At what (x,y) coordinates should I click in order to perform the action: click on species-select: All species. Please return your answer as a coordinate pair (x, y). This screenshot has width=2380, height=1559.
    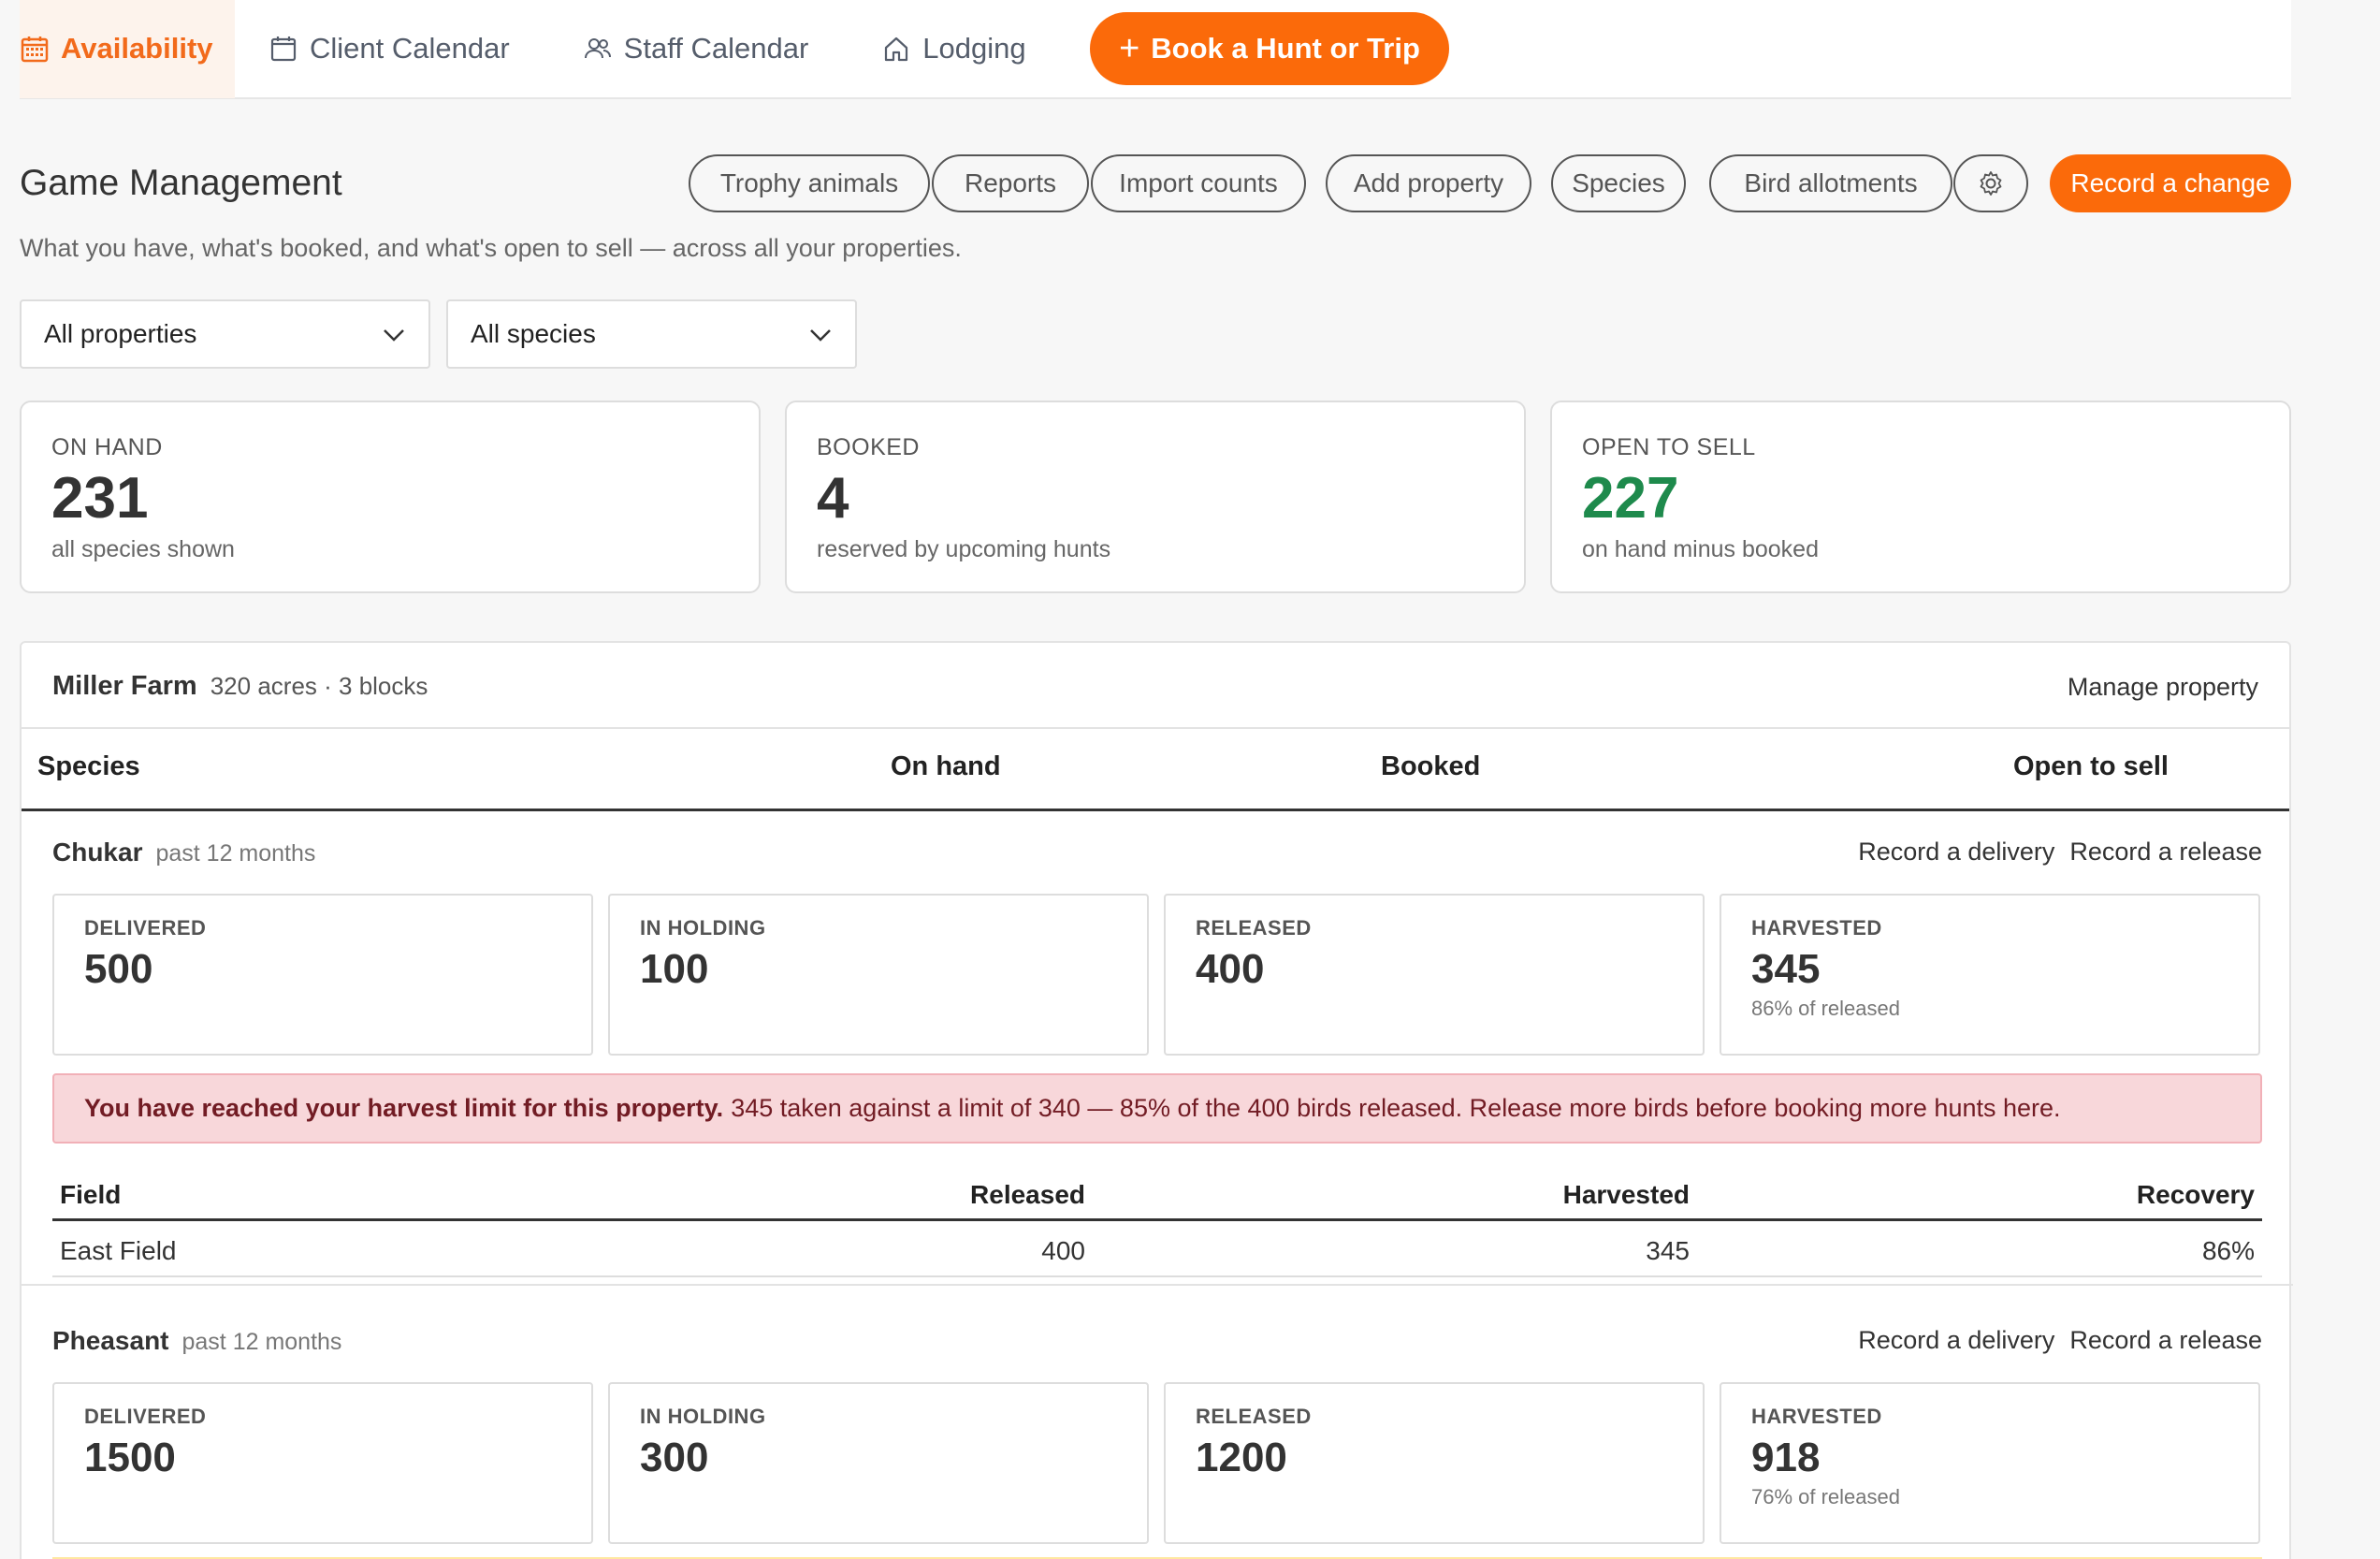
    Looking at the image, I should click on (651, 334).